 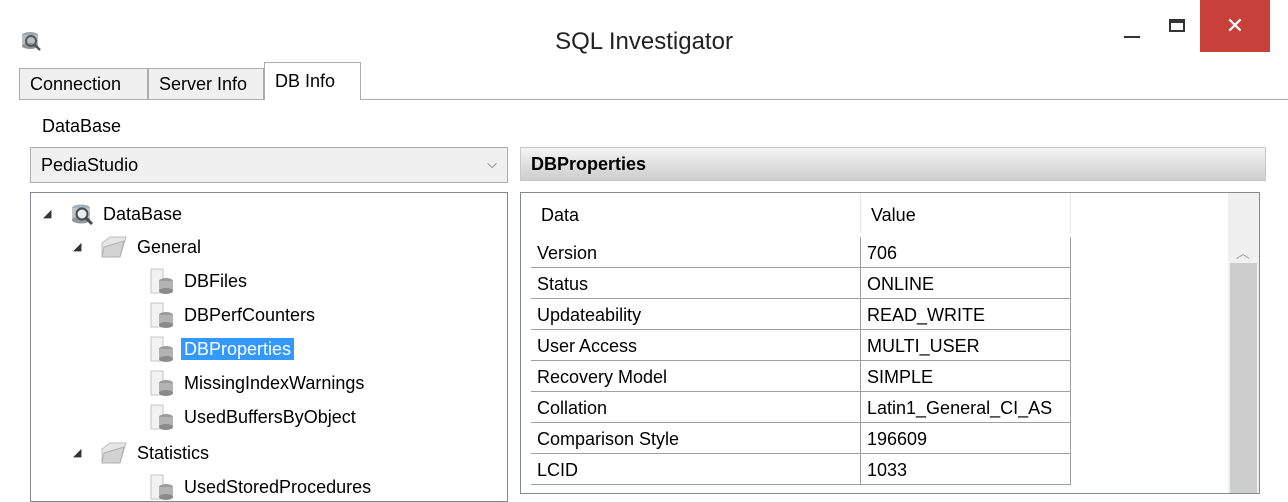 I want to click on database-search-icon, so click(x=83, y=215).